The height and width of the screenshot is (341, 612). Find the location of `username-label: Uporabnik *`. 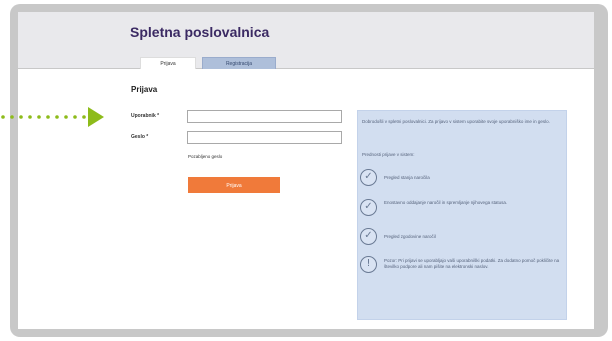

username-label: Uporabnik * is located at coordinates (145, 116).